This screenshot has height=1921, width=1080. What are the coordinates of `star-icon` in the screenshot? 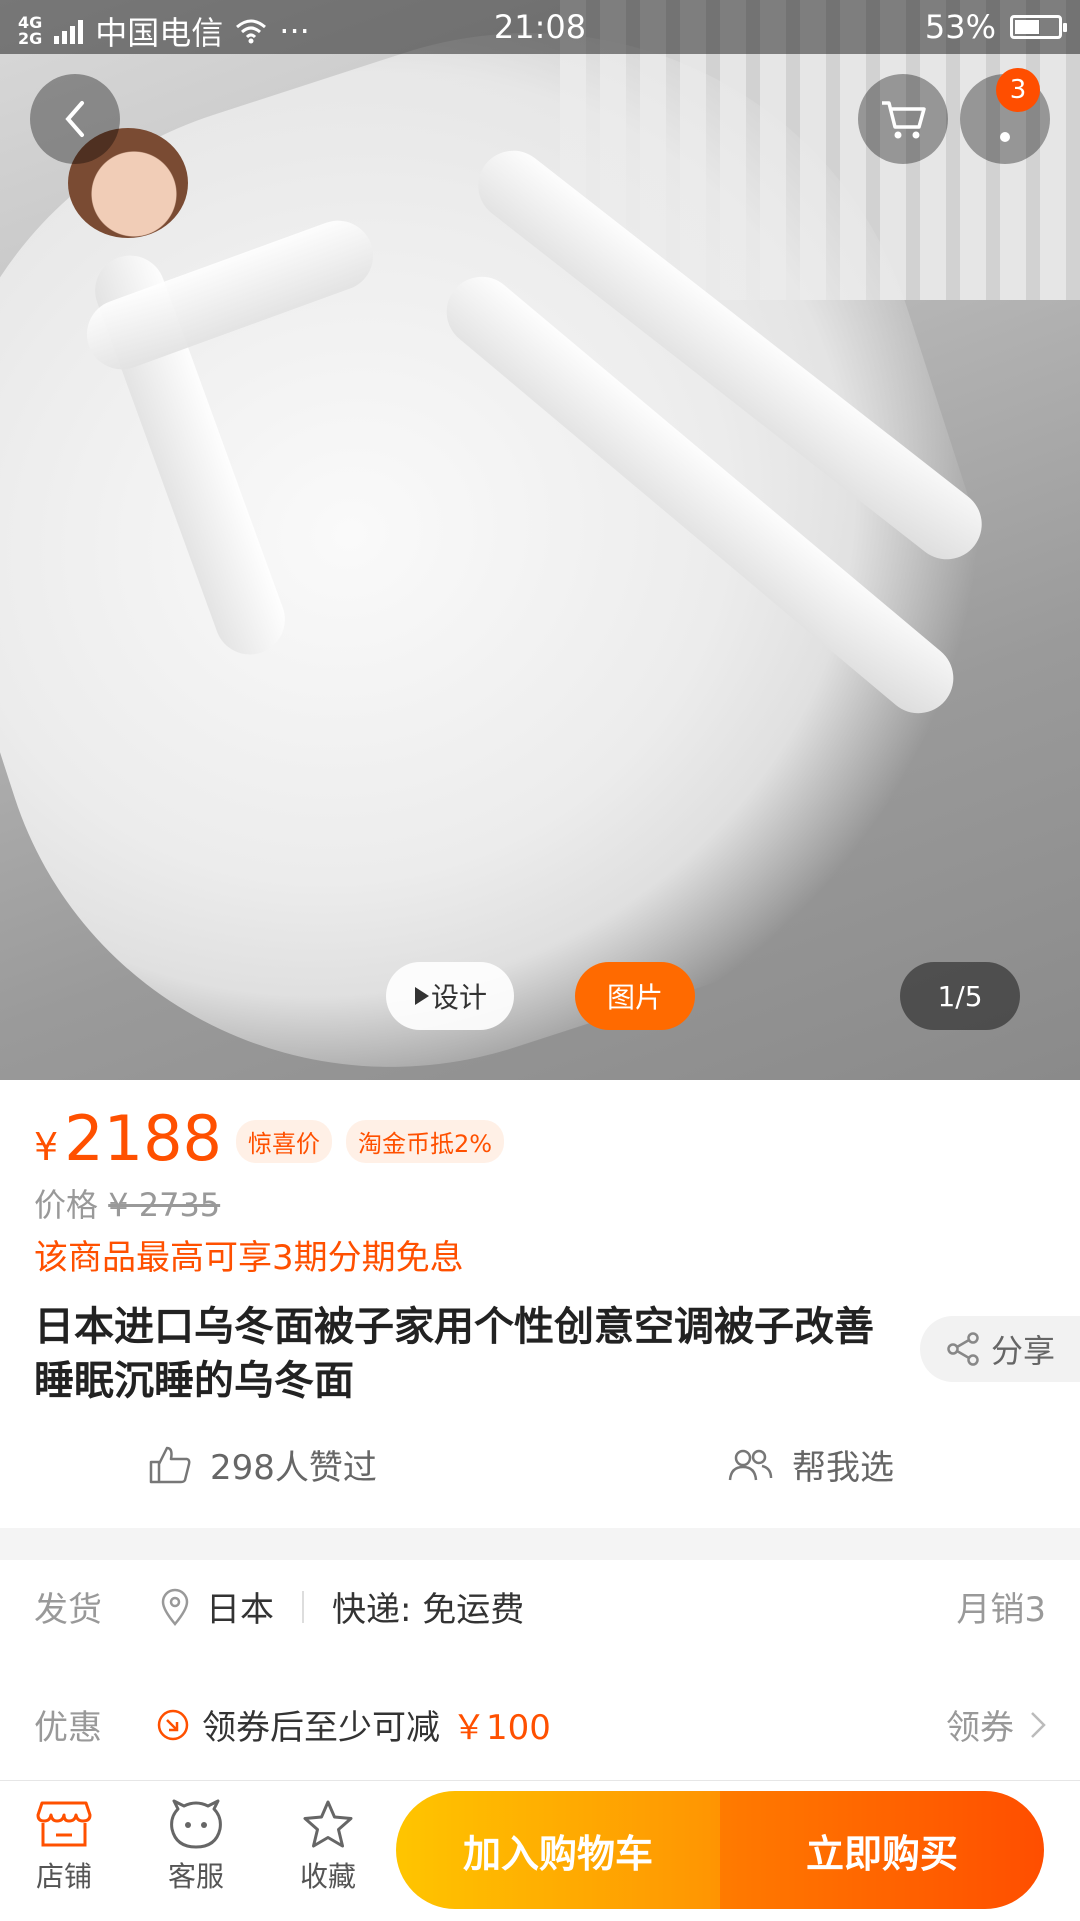 It's located at (328, 1824).